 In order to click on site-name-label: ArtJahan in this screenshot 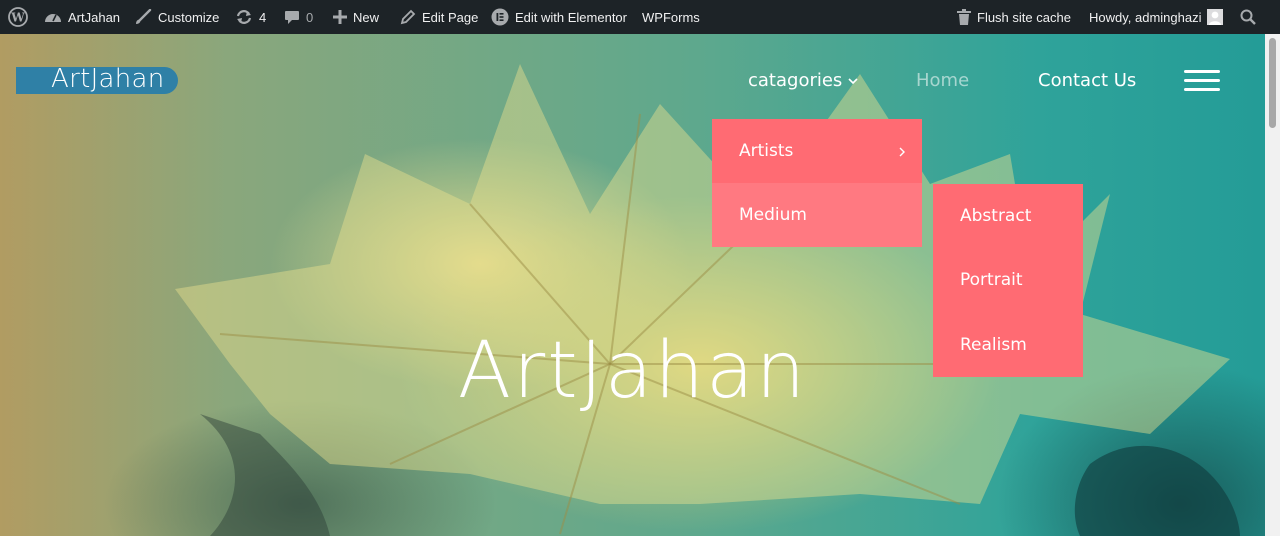, I will do `click(94, 17)`.